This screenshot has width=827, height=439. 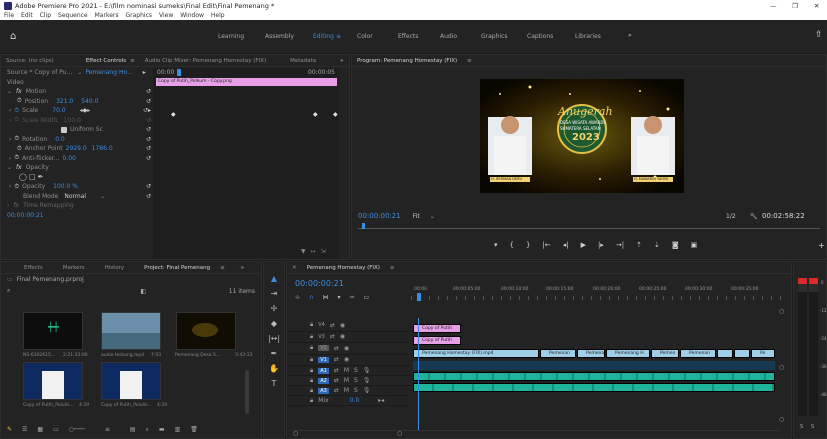 I want to click on audio-clip-a1, so click(x=594, y=376).